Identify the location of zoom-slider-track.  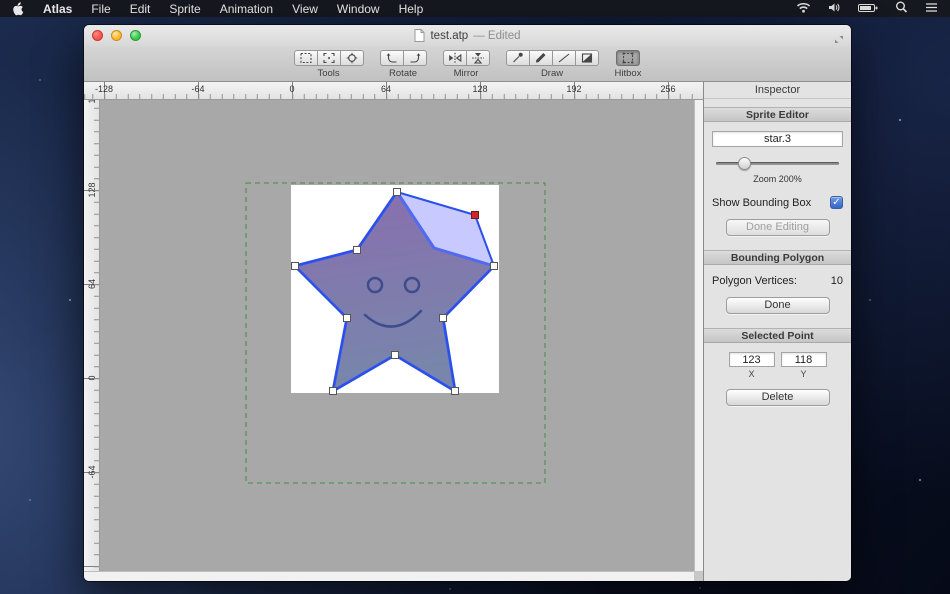
(777, 163).